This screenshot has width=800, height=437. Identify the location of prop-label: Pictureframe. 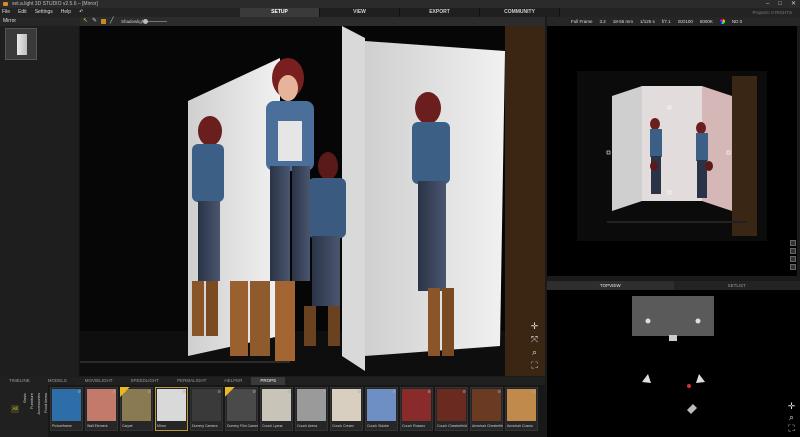
(62, 426).